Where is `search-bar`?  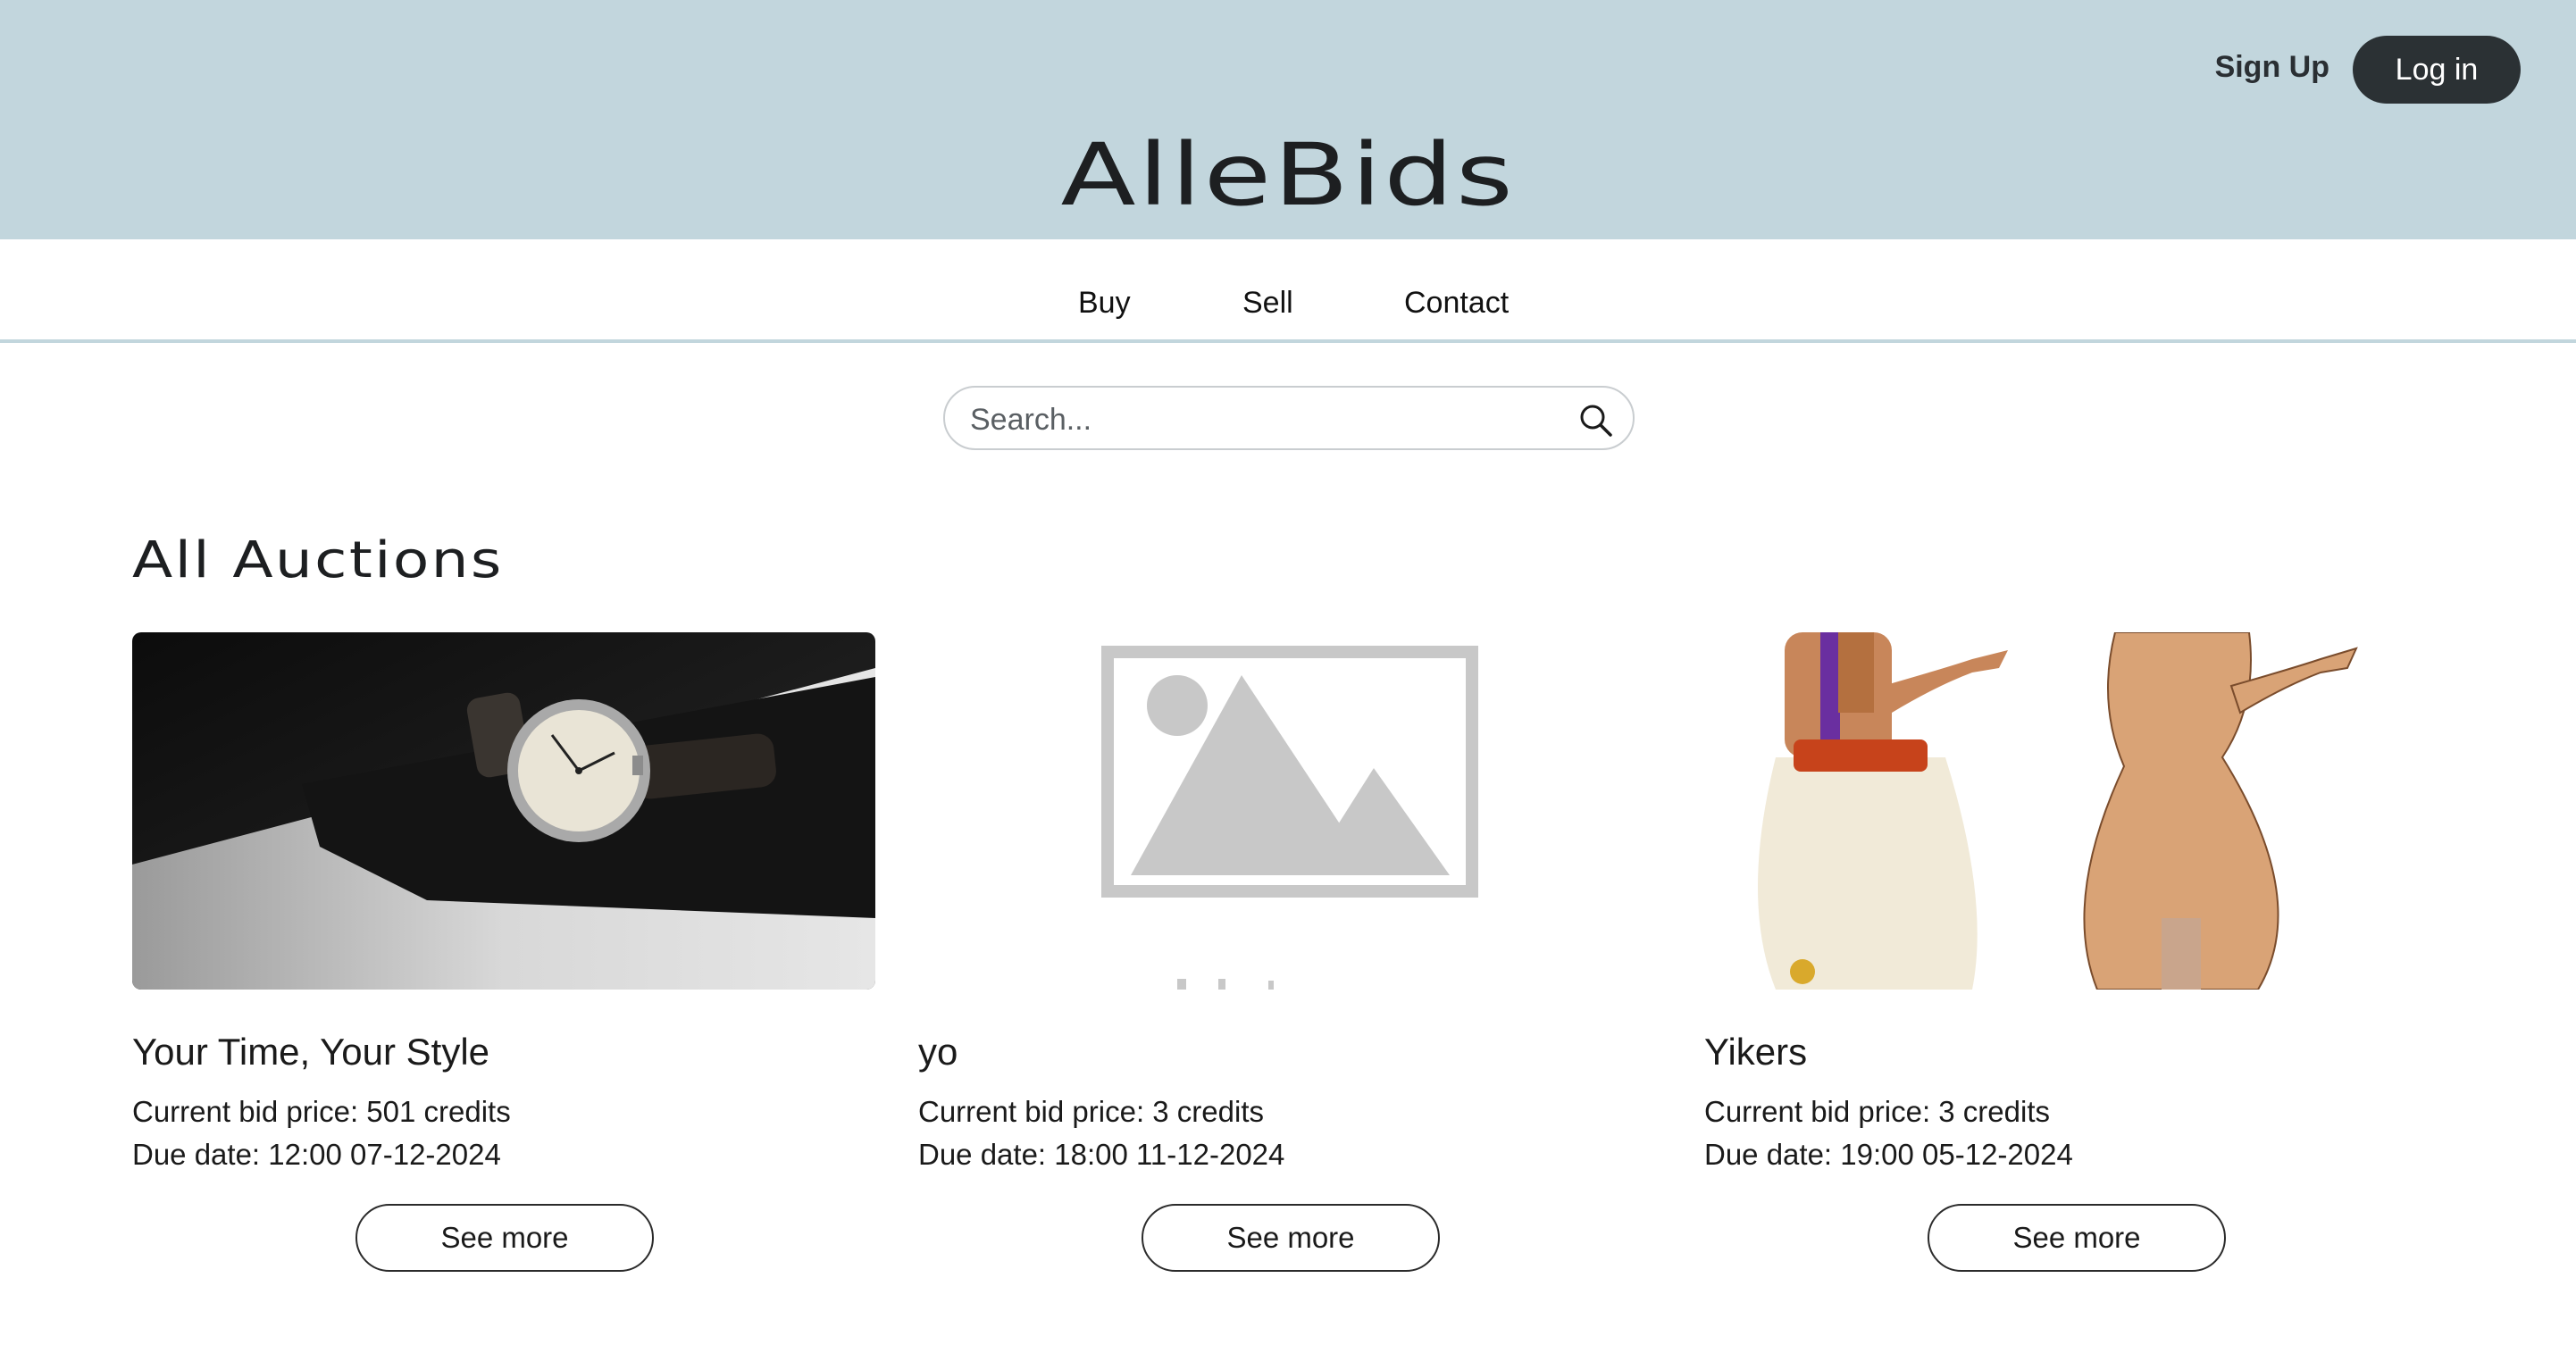 search-bar is located at coordinates (1289, 418).